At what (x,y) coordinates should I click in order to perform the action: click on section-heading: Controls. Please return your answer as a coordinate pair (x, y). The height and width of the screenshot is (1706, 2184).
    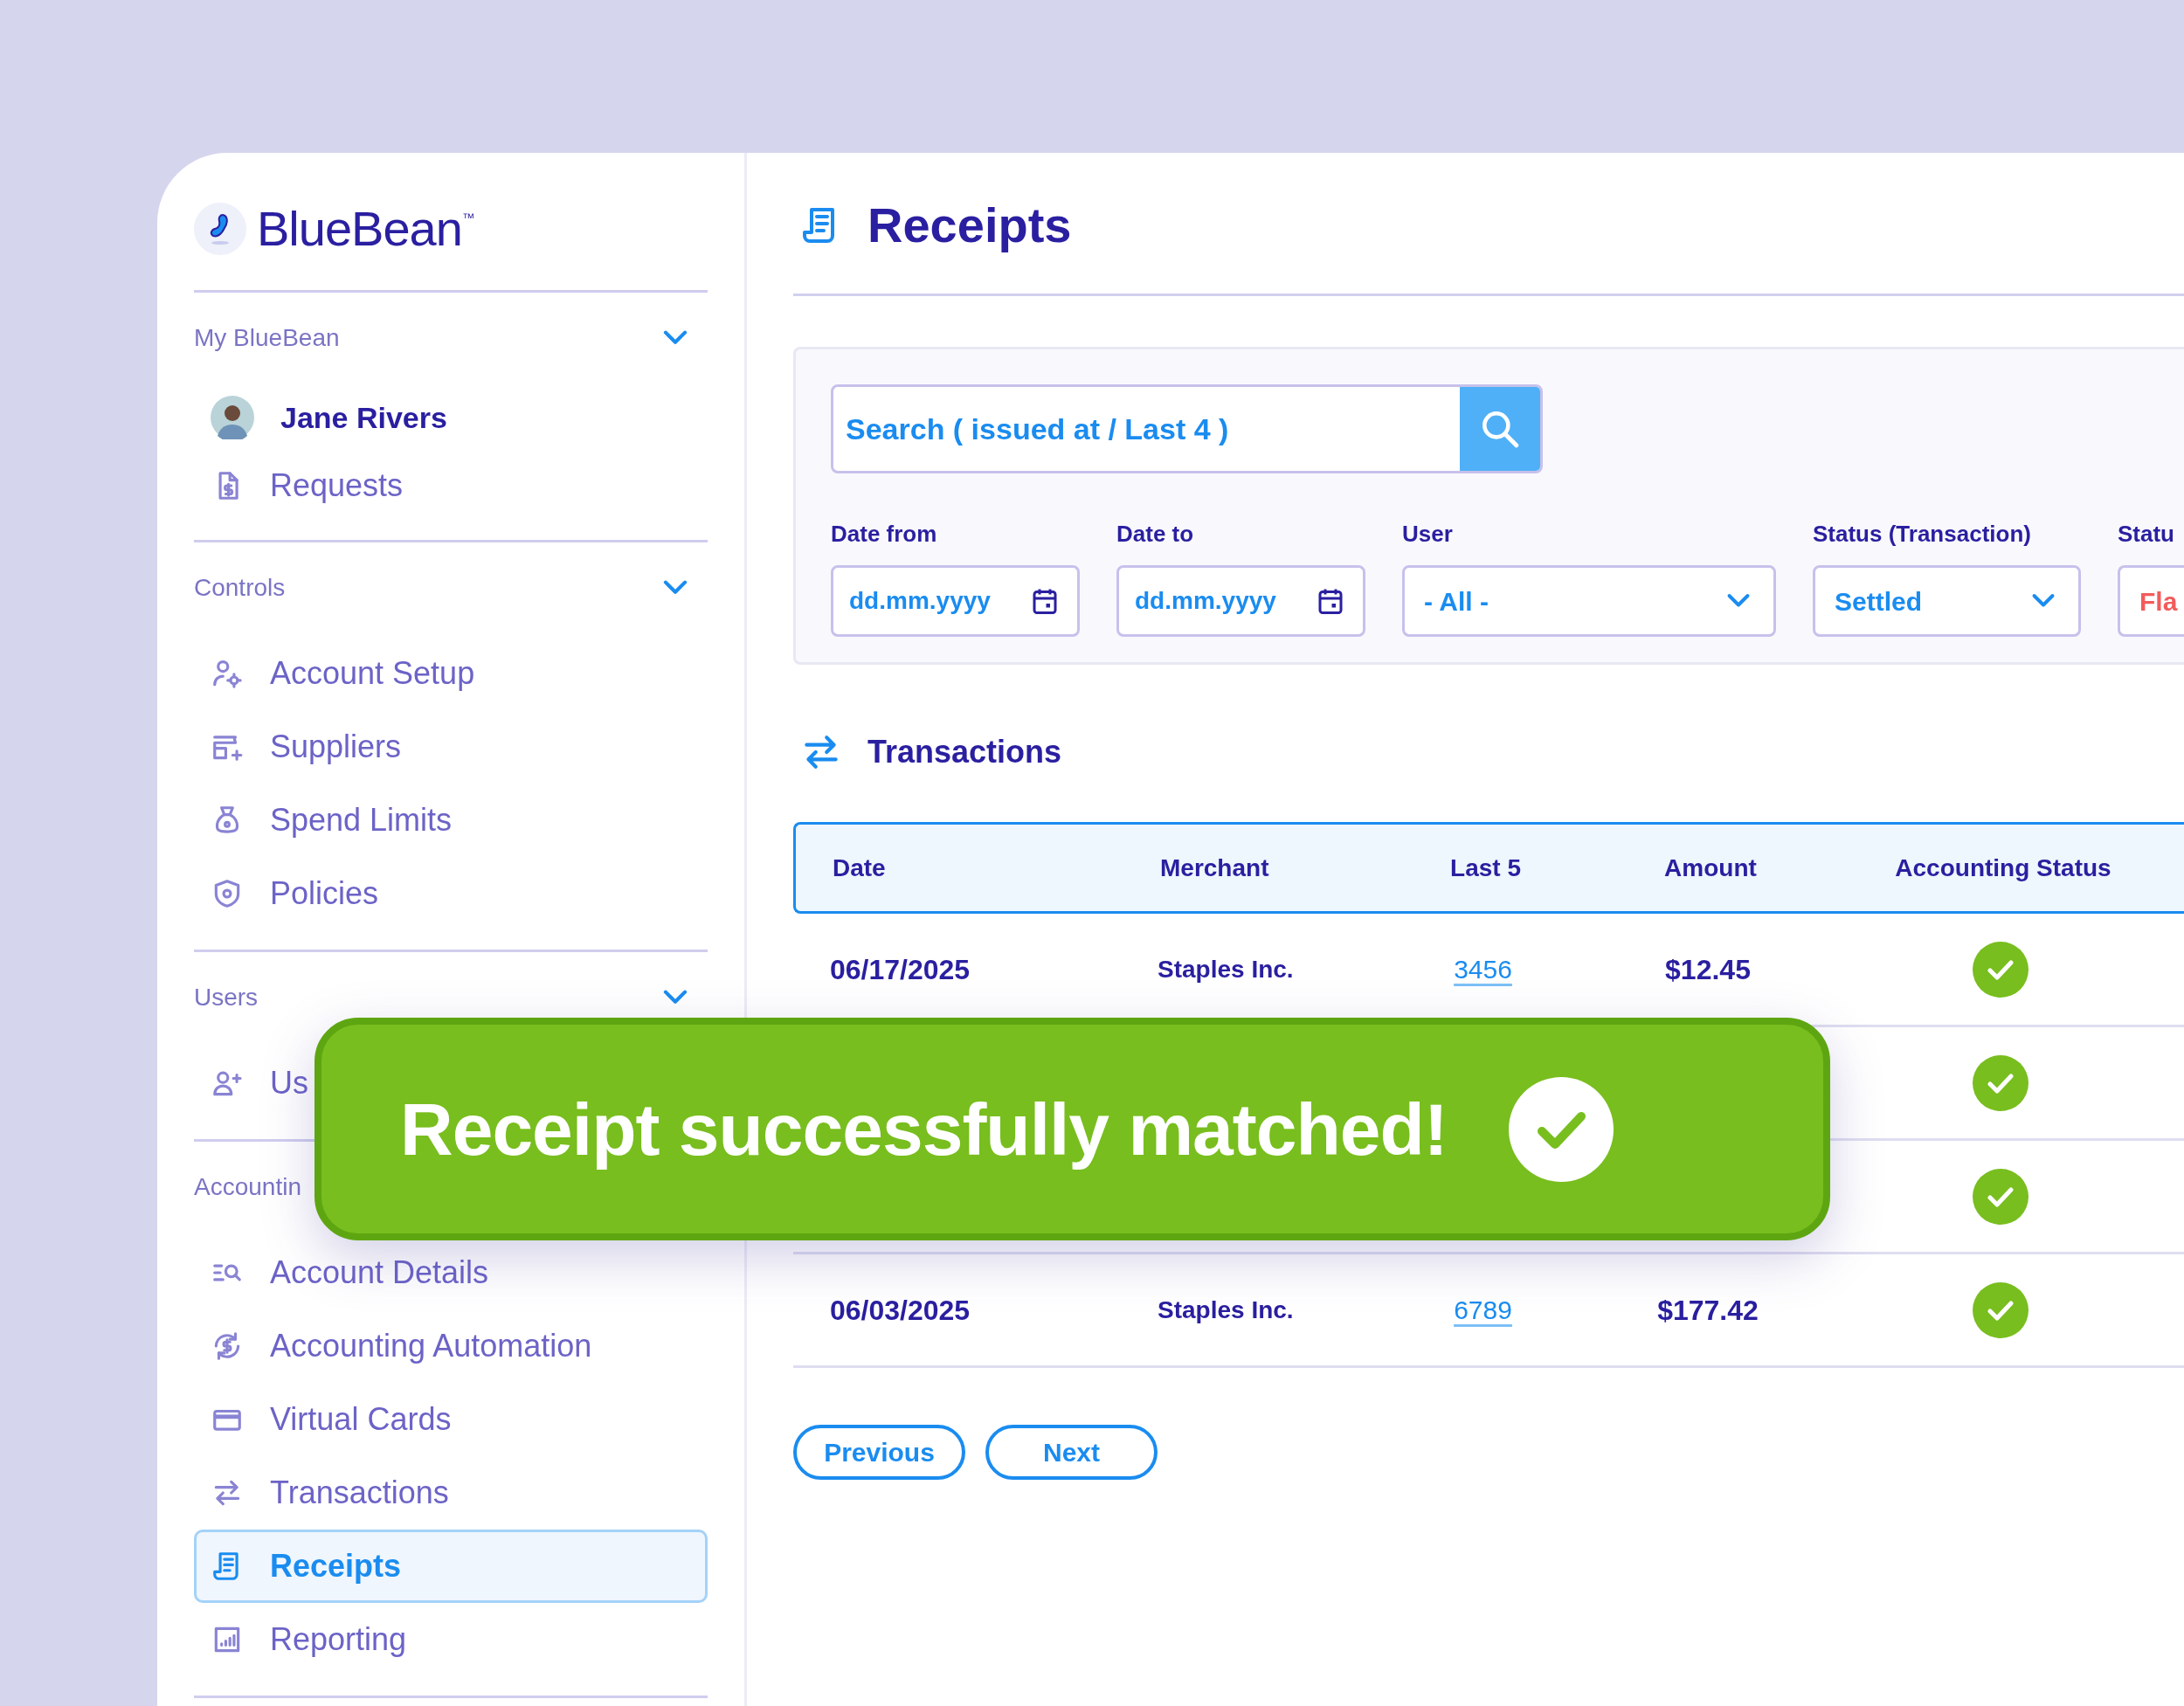
    Looking at the image, I should click on (240, 588).